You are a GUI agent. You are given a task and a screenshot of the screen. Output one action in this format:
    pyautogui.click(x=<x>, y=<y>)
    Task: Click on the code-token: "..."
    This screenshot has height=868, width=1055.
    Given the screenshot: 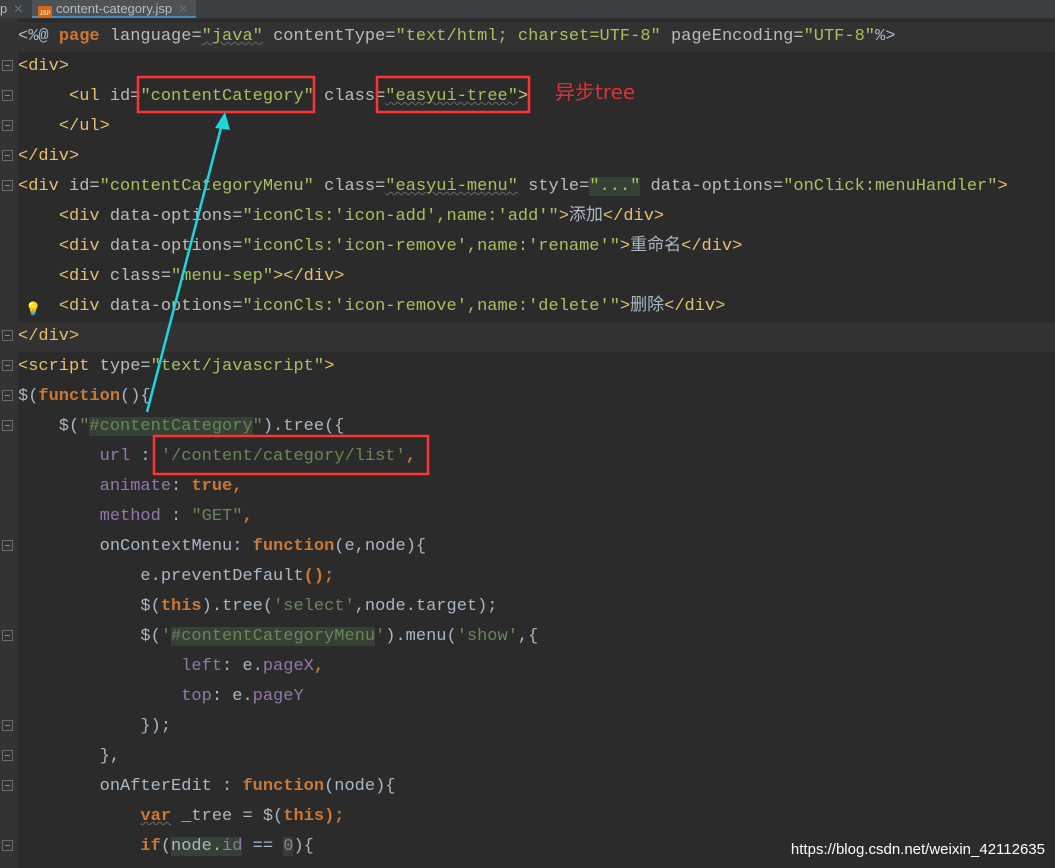 What is the action you would take?
    pyautogui.click(x=615, y=186)
    